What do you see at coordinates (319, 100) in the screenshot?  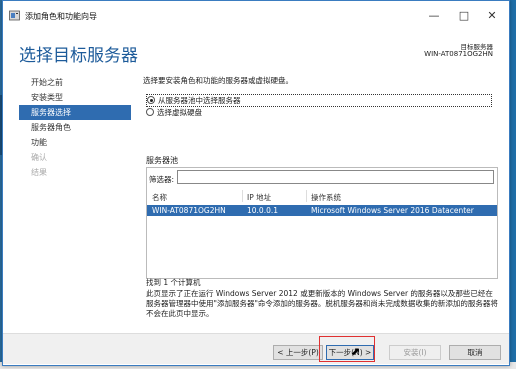 I see `radio-server-pool: 从服务器池中选择服务器` at bounding box center [319, 100].